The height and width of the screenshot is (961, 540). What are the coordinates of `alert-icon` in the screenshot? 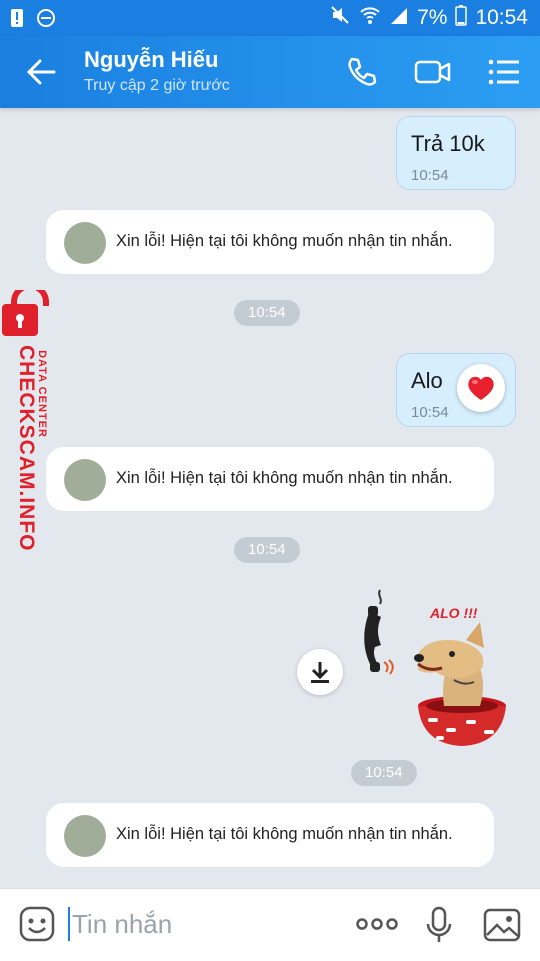 It's located at (17, 20).